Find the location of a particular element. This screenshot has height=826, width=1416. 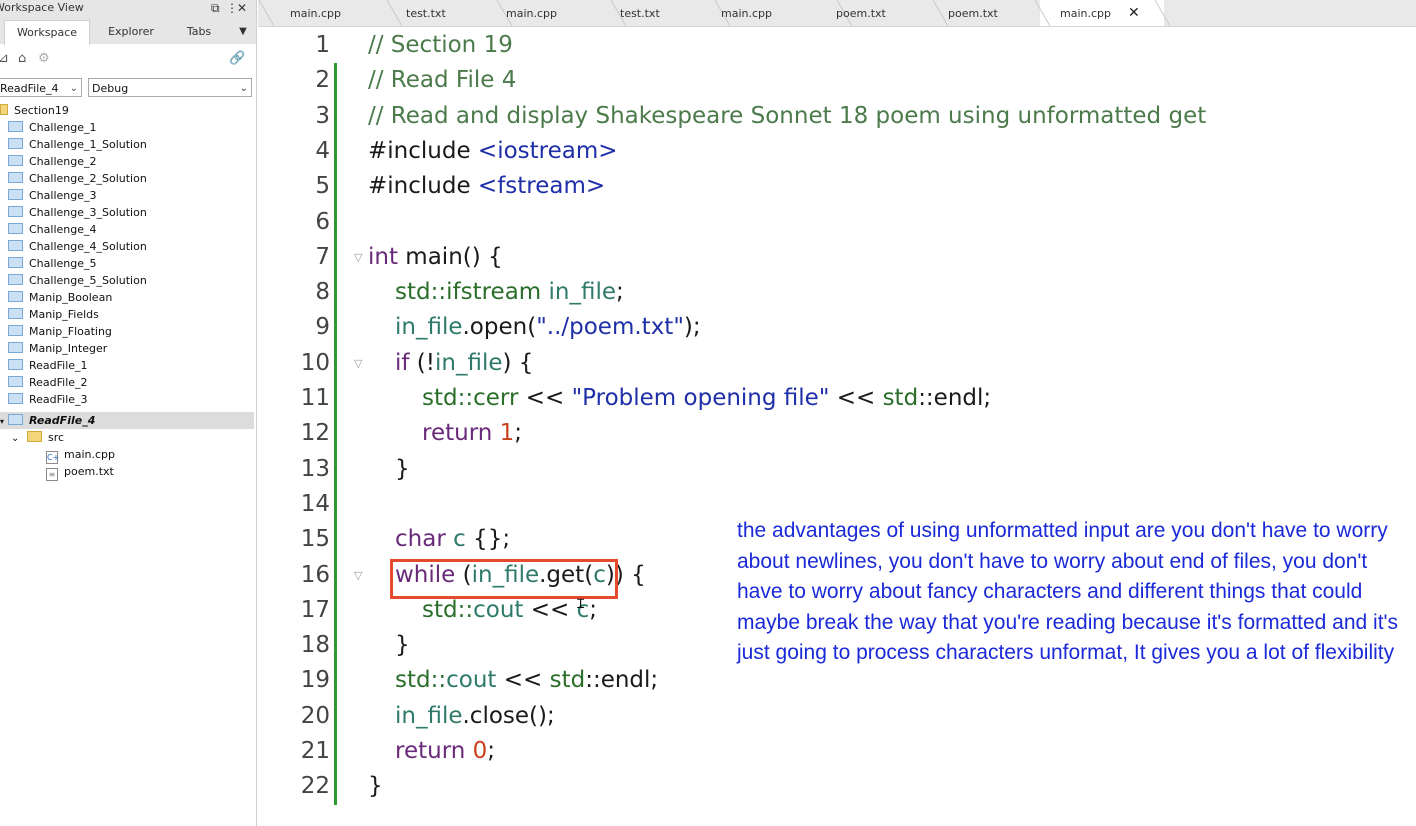

close-tab-icon: ✕ is located at coordinates (1134, 13).